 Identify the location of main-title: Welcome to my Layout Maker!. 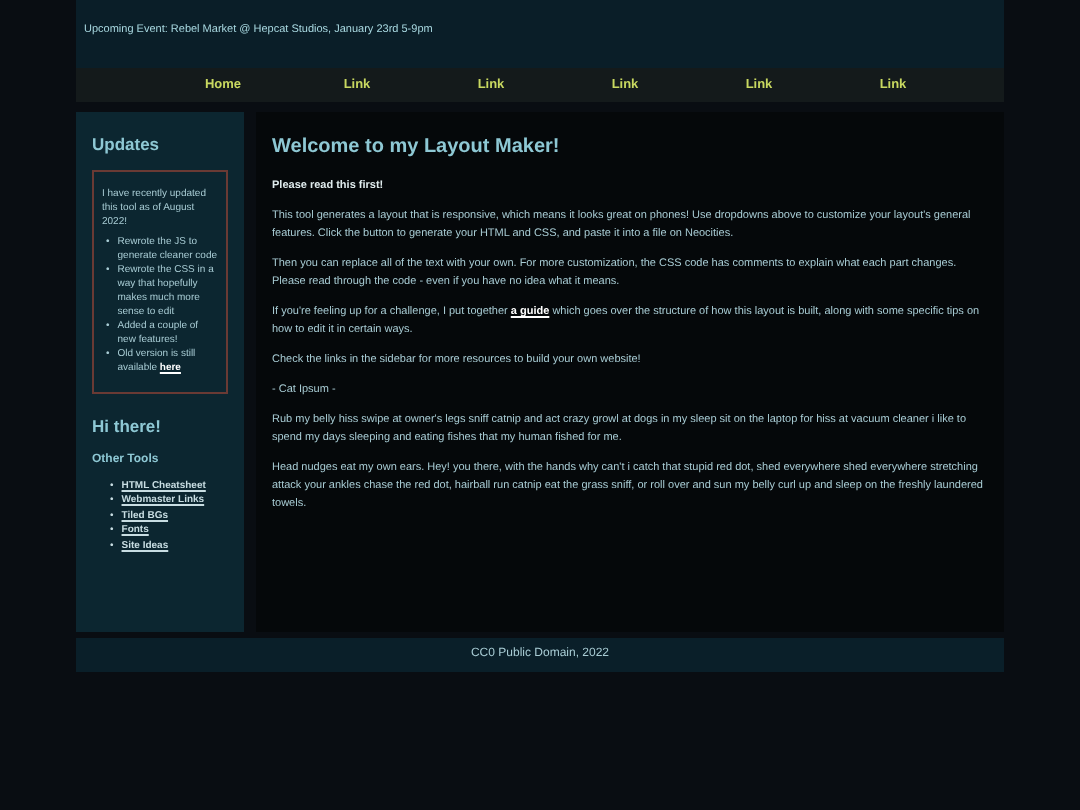
(417, 148).